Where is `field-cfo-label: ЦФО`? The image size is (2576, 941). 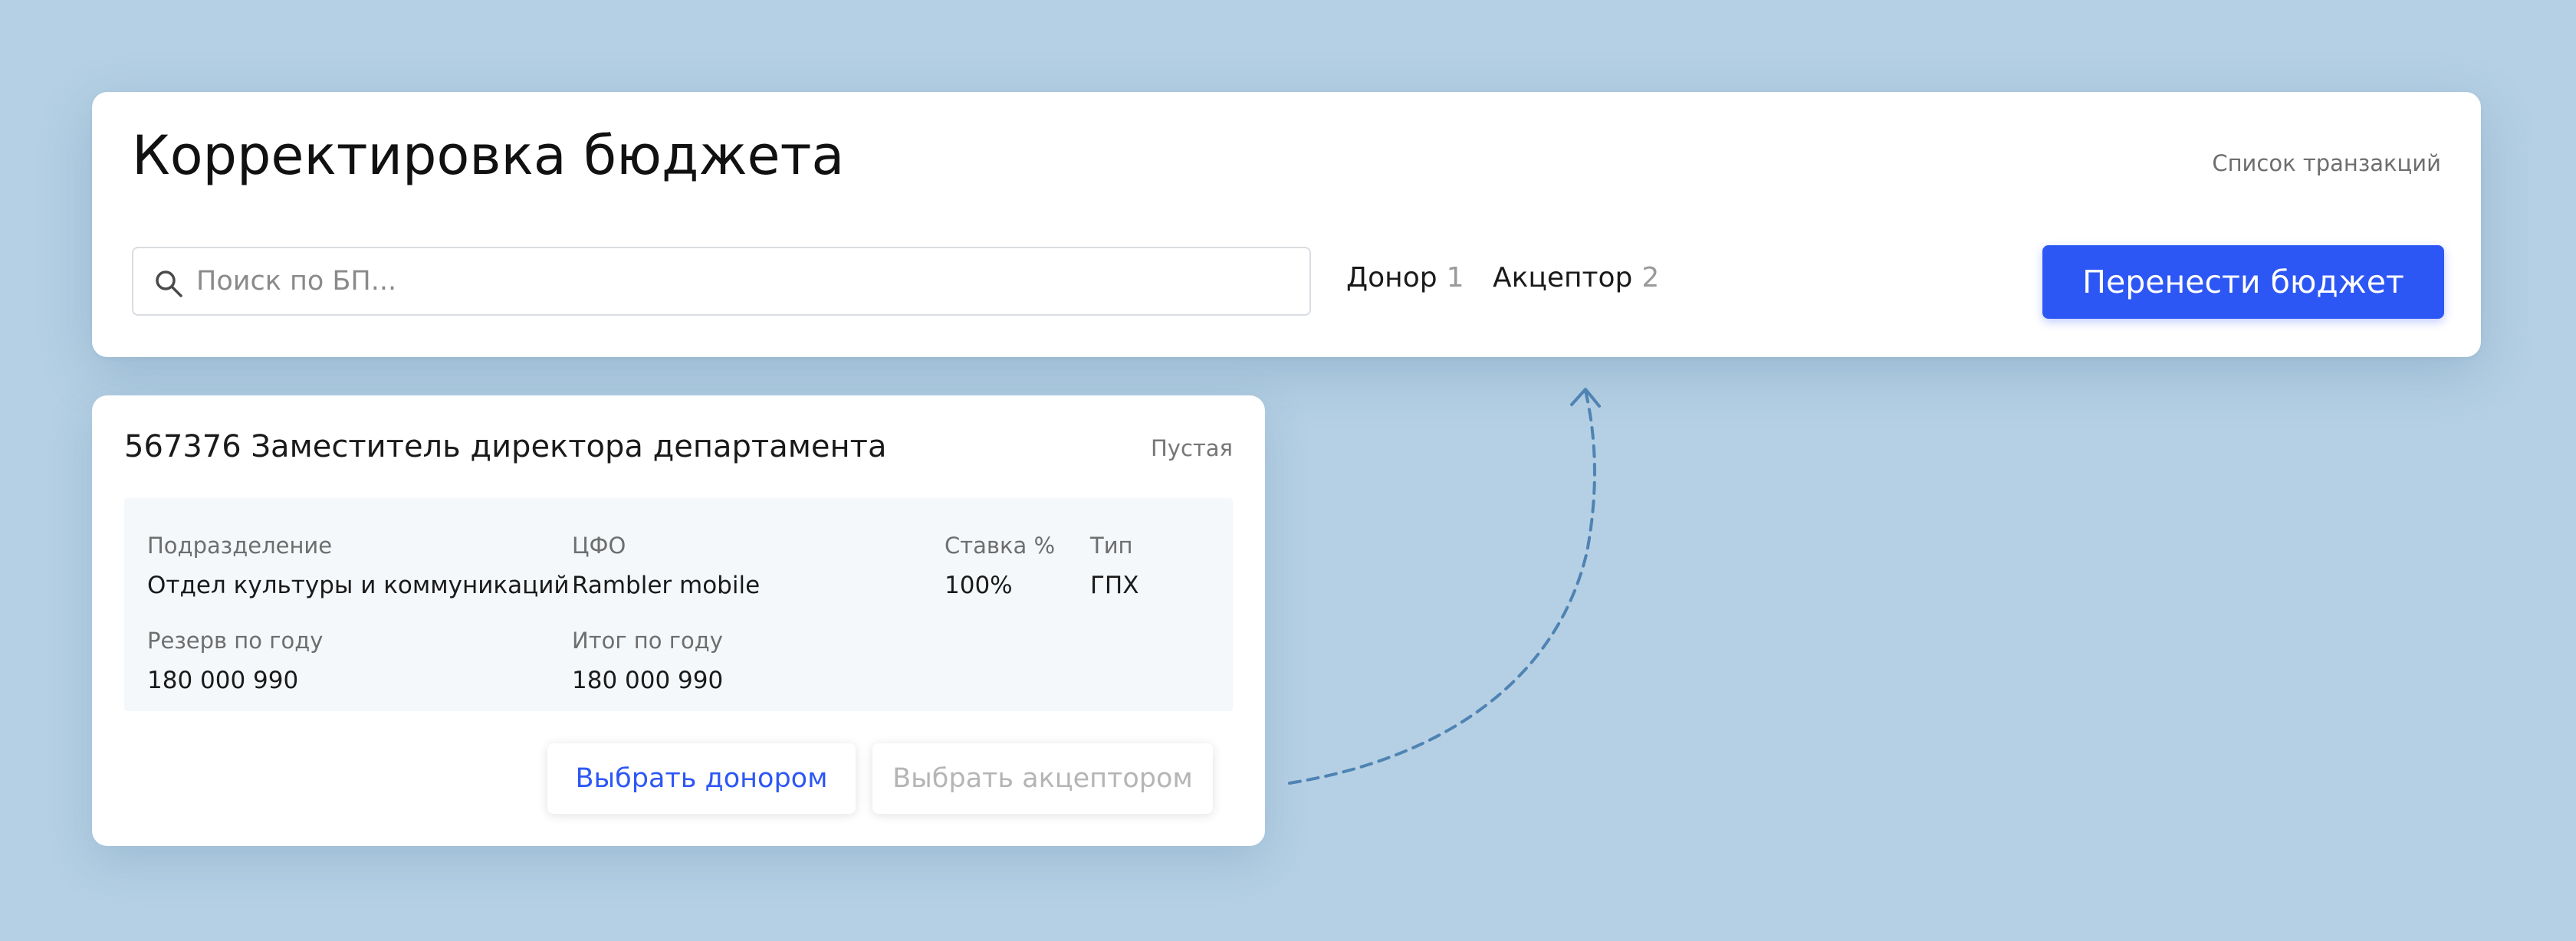 field-cfo-label: ЦФО is located at coordinates (599, 546).